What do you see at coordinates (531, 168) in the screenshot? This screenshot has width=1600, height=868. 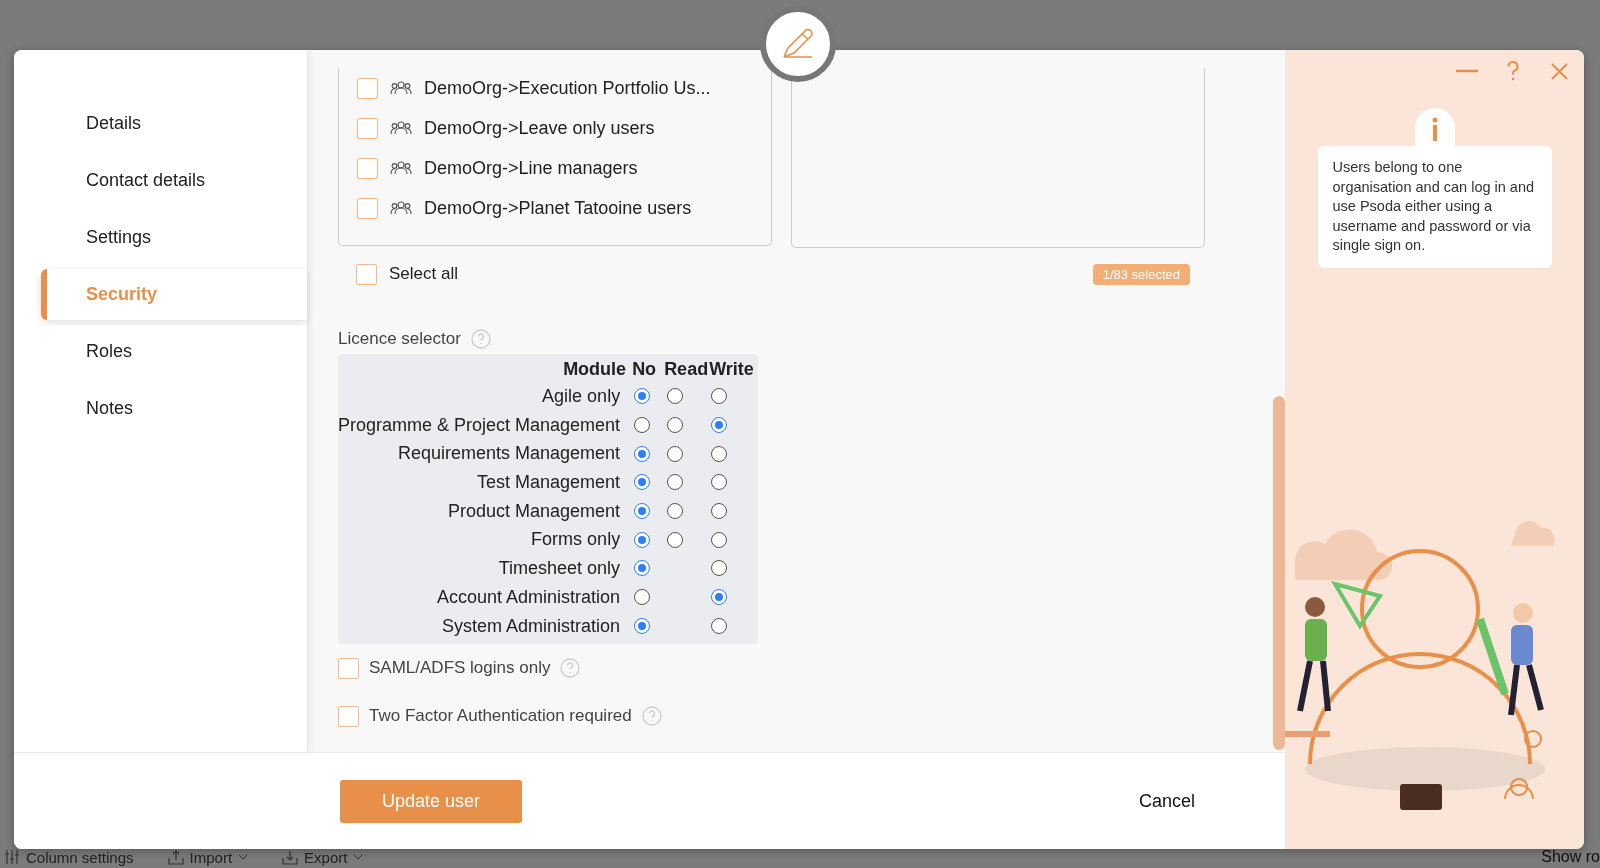 I see `group-name: DemoOrg->Line managers` at bounding box center [531, 168].